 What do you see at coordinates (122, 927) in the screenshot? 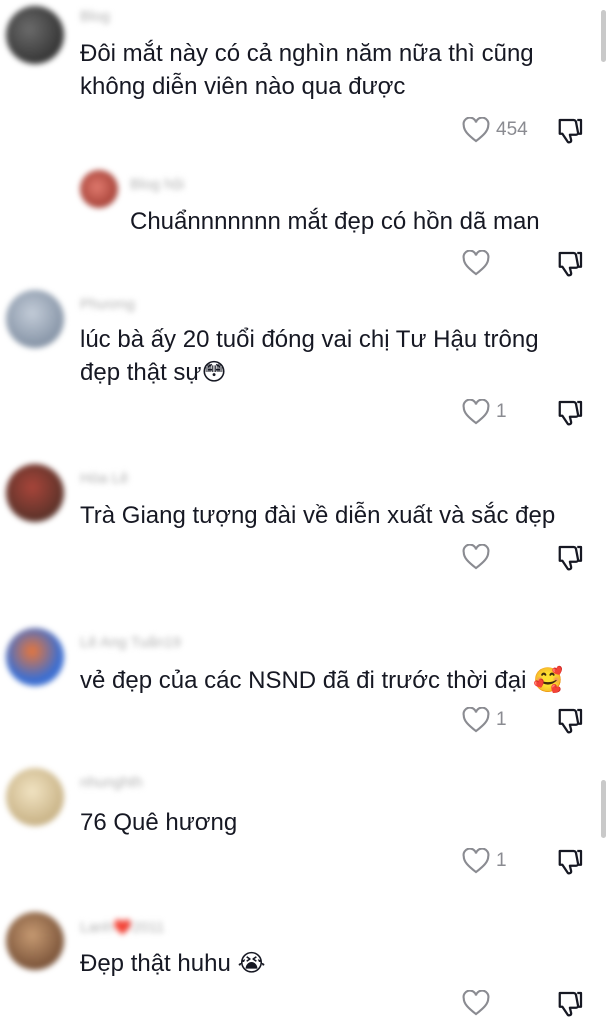
I see `comment-username: Lanh❤️2011` at bounding box center [122, 927].